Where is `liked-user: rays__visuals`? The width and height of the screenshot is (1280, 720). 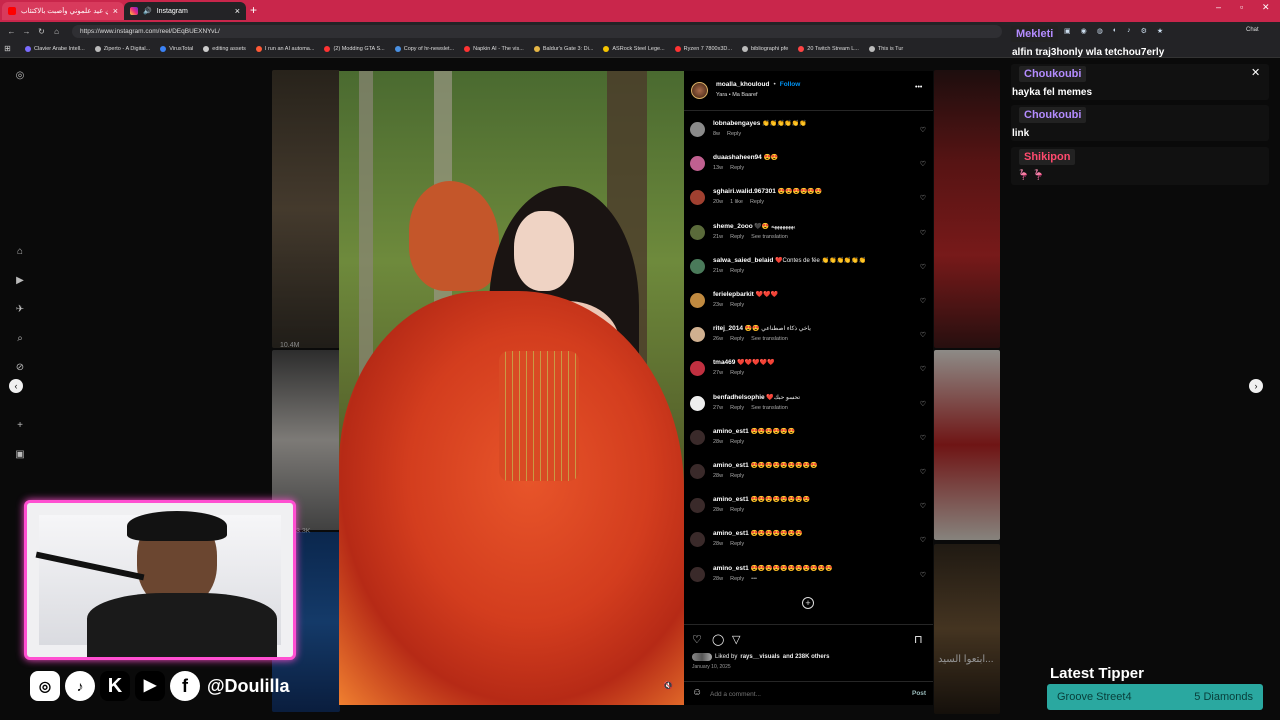
liked-user: rays__visuals is located at coordinates (759, 657).